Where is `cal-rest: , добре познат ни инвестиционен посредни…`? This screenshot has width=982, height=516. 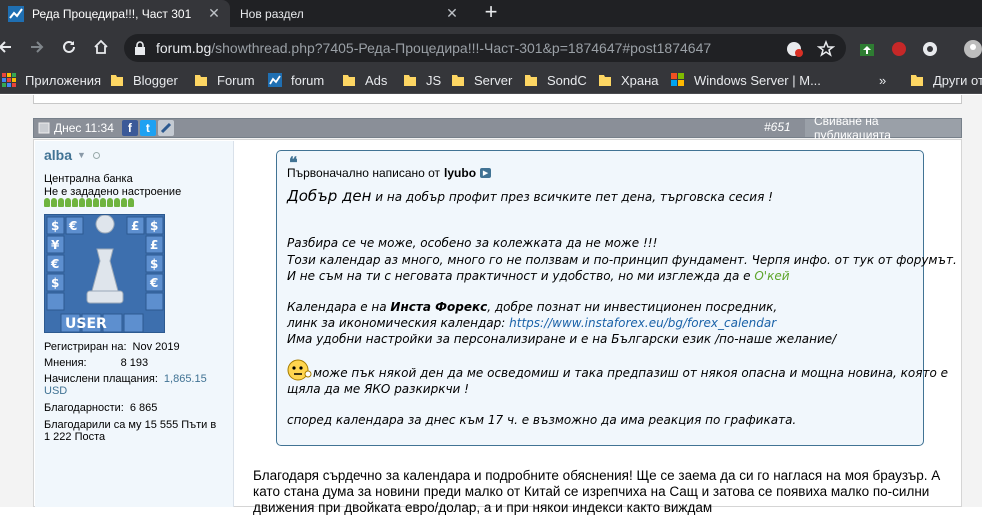
cal-rest: , добре познат ни инвестиционен посредни… is located at coordinates (632, 307).